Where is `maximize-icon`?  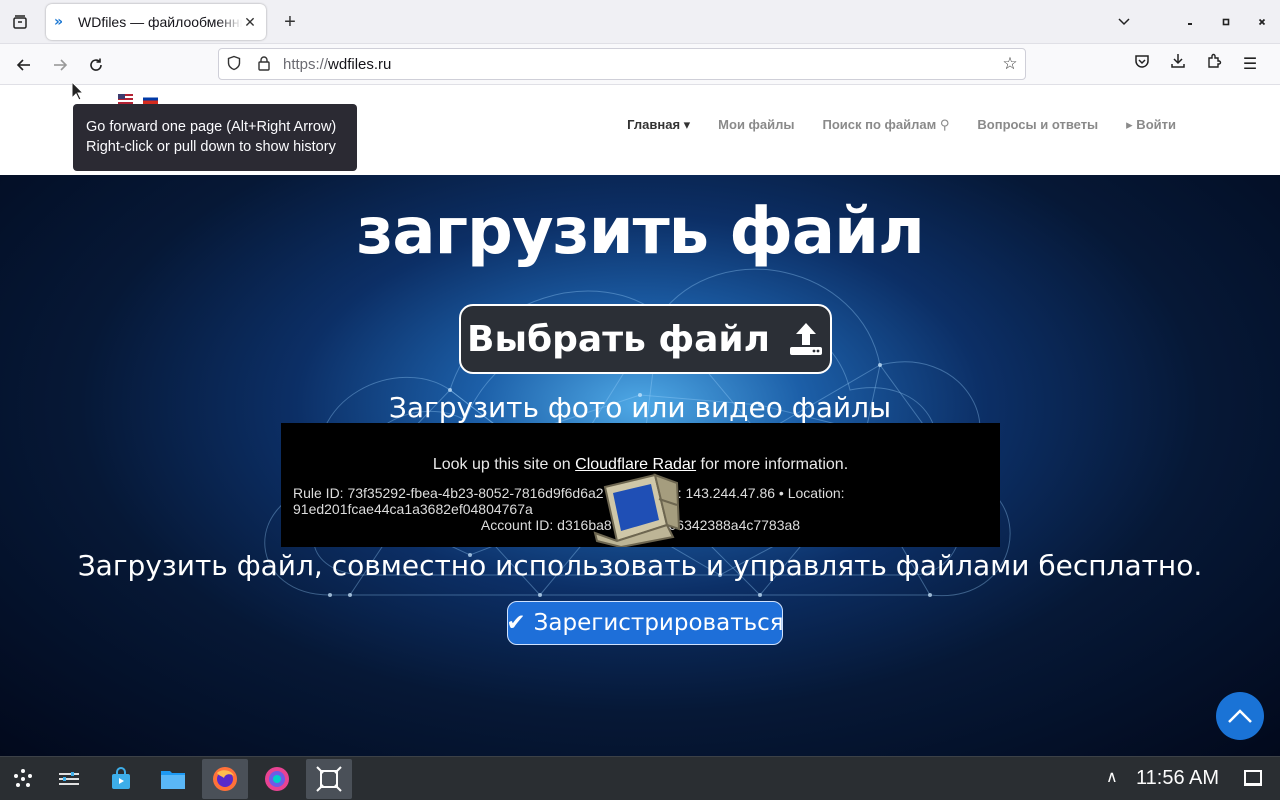
maximize-icon is located at coordinates (1226, 22).